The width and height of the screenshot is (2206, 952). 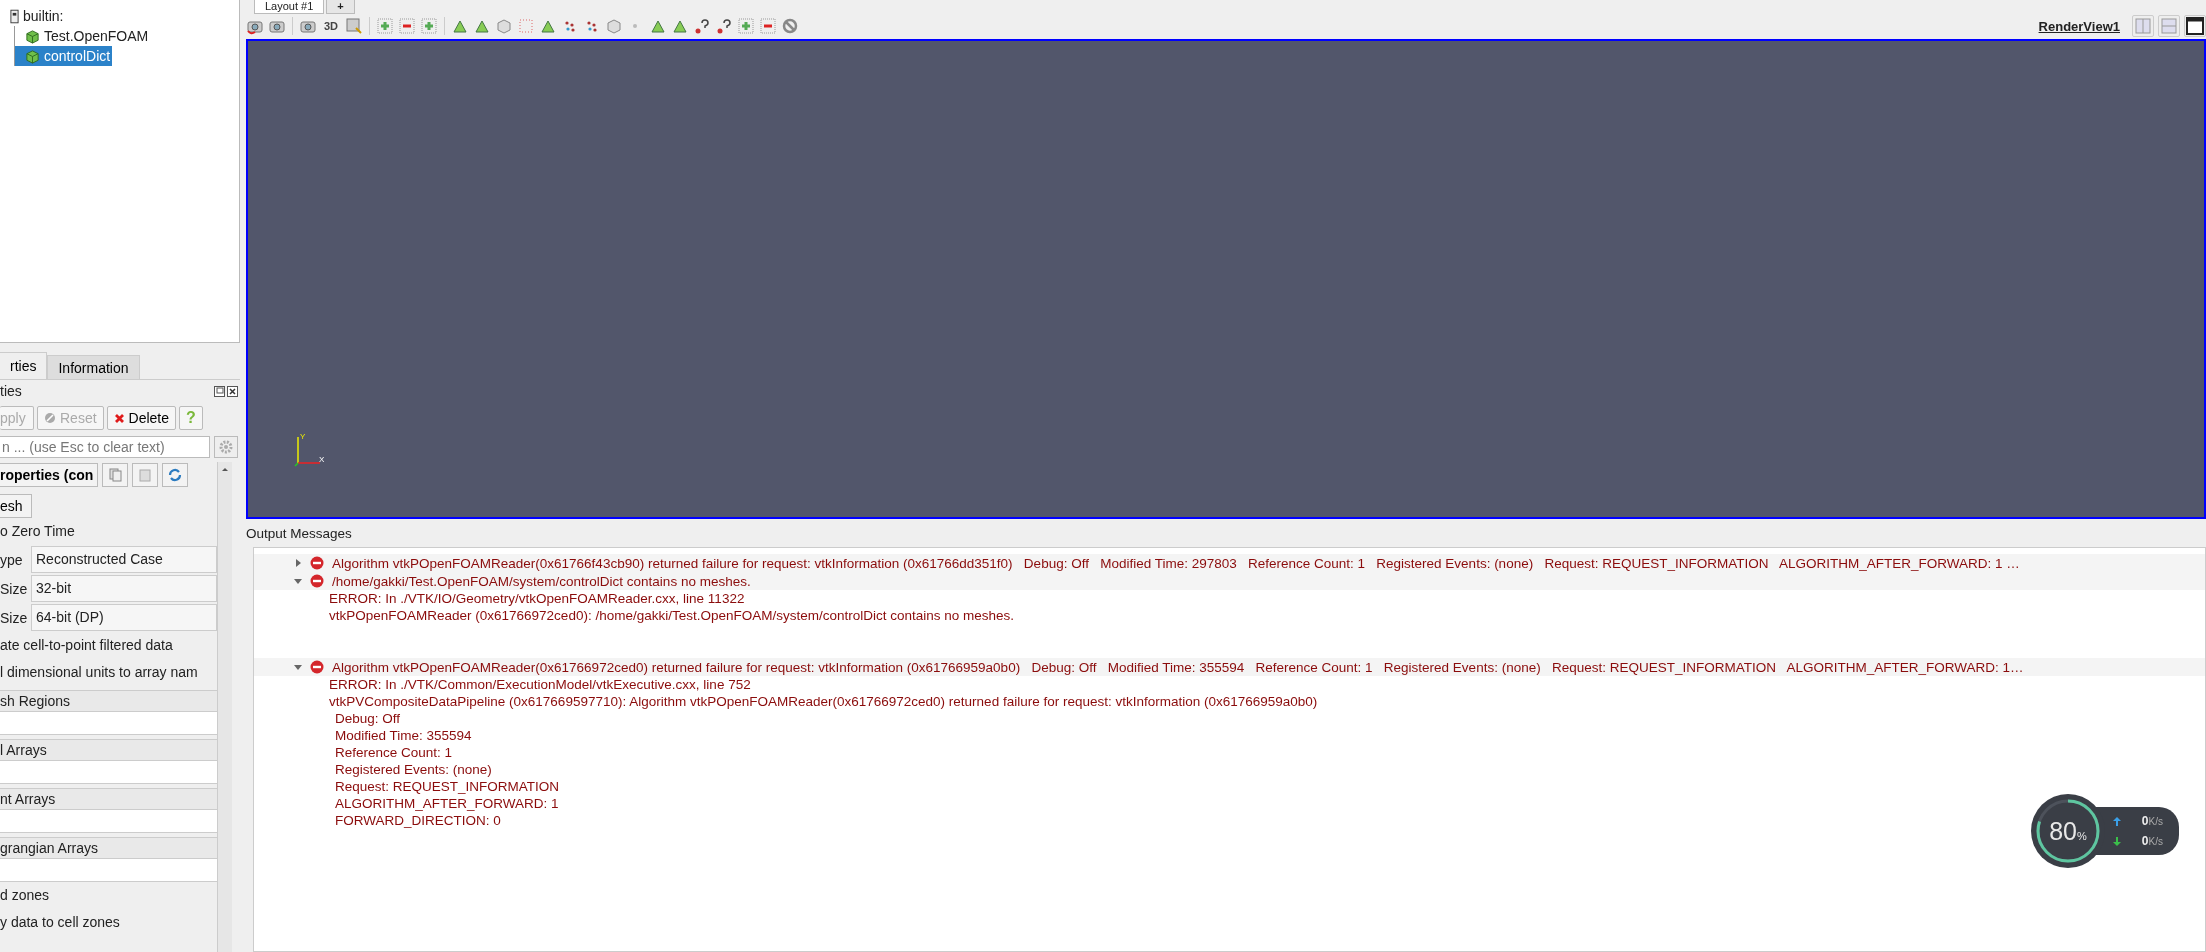 I want to click on panel-title: ties, so click(x=11, y=391).